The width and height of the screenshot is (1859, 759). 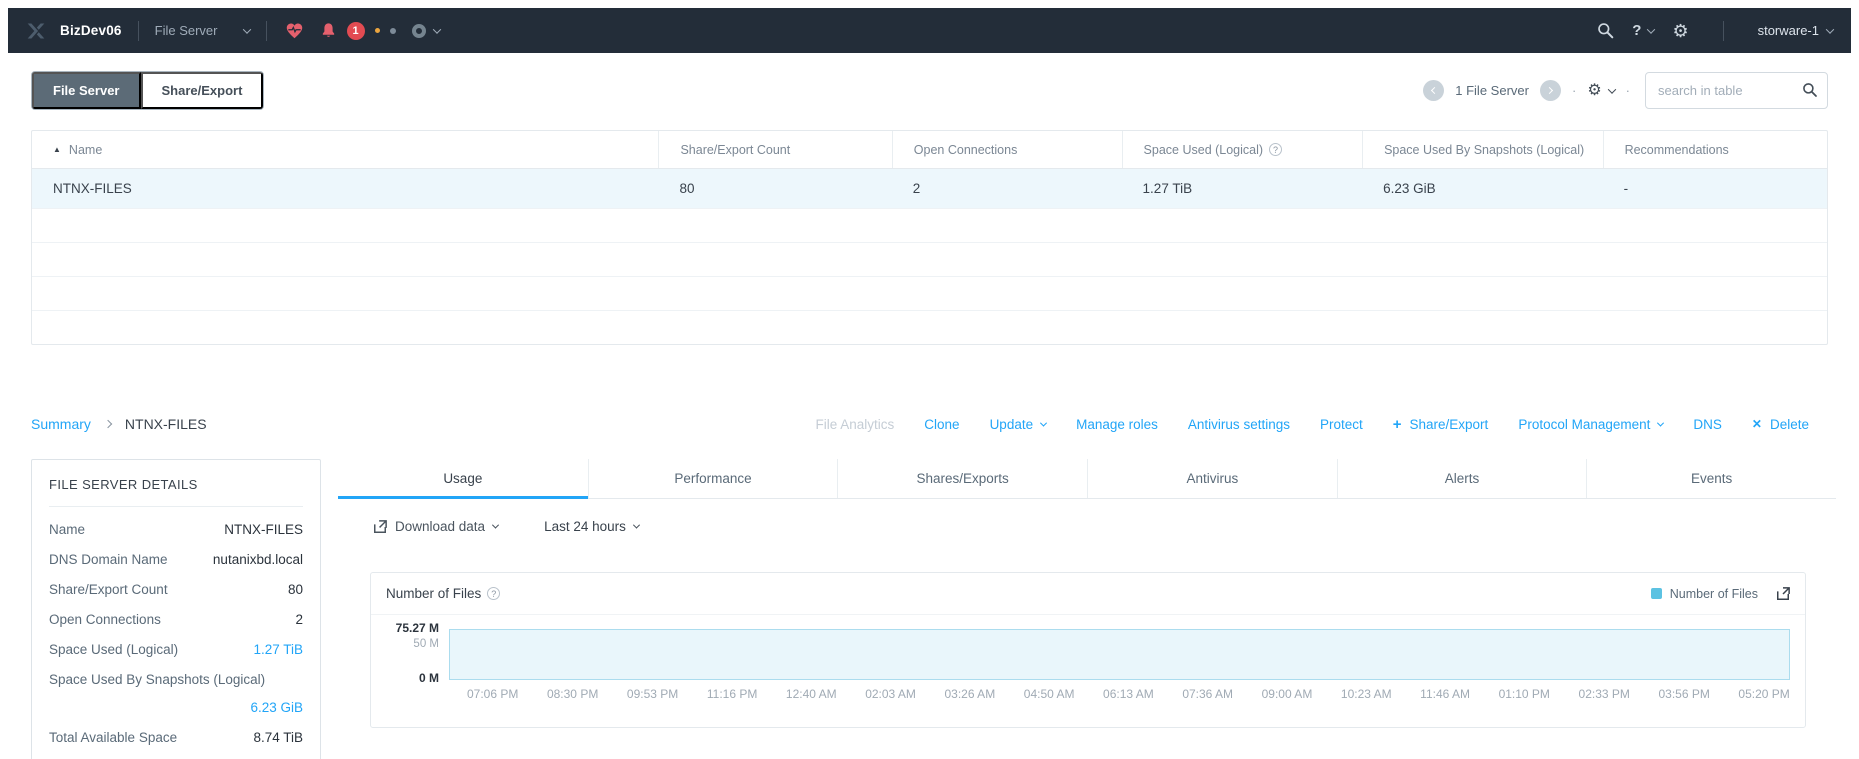 I want to click on pagination-prev-button, so click(x=1434, y=90).